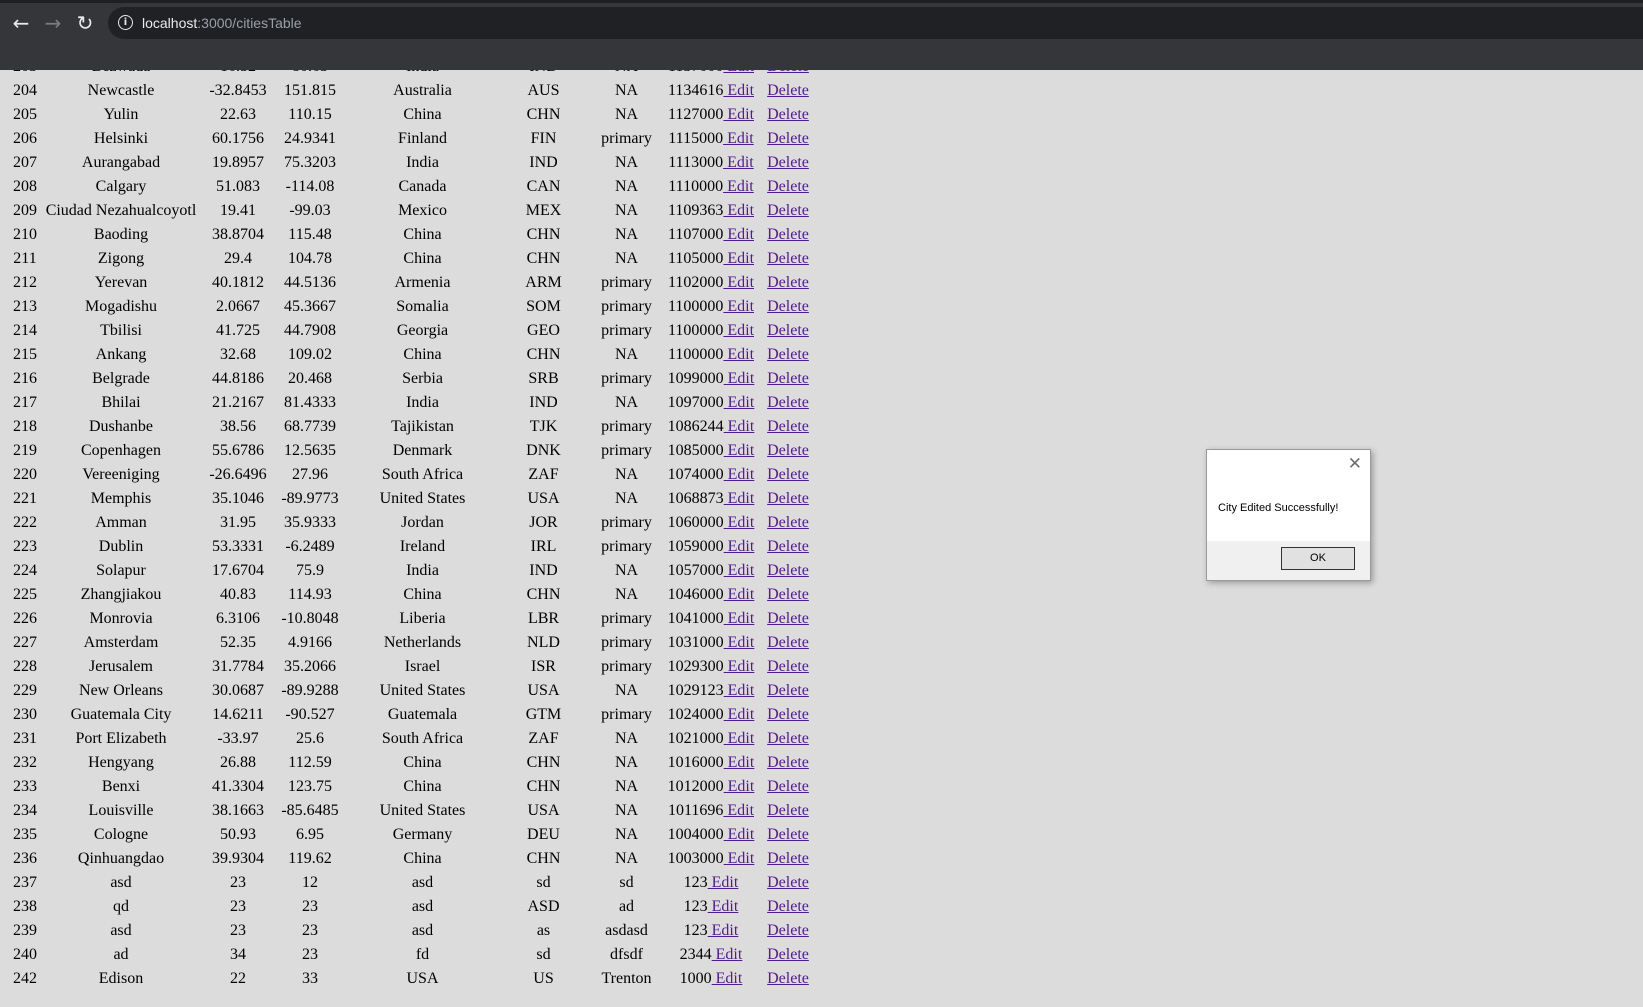  Describe the element at coordinates (85, 23) in the screenshot. I see `reload-icon: ↻` at that location.